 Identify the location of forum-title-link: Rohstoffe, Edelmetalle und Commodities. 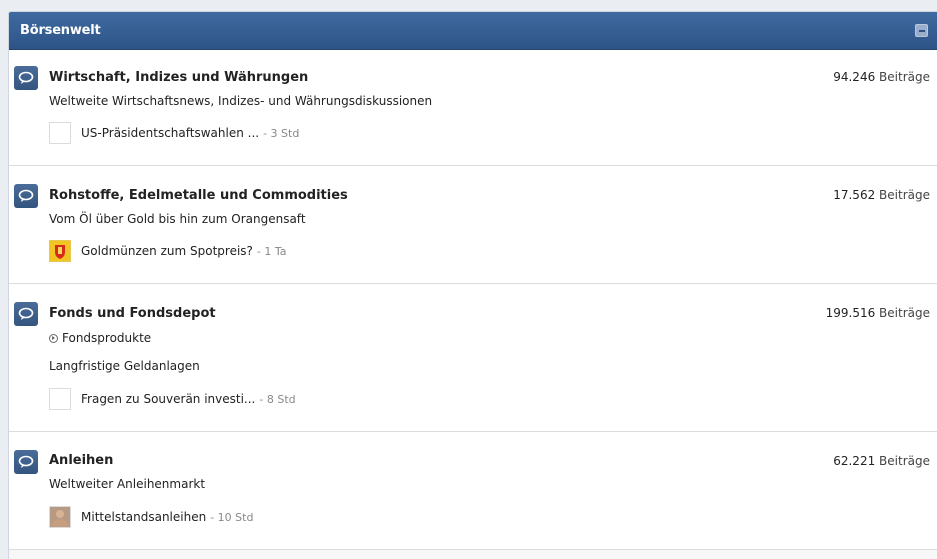
(198, 195).